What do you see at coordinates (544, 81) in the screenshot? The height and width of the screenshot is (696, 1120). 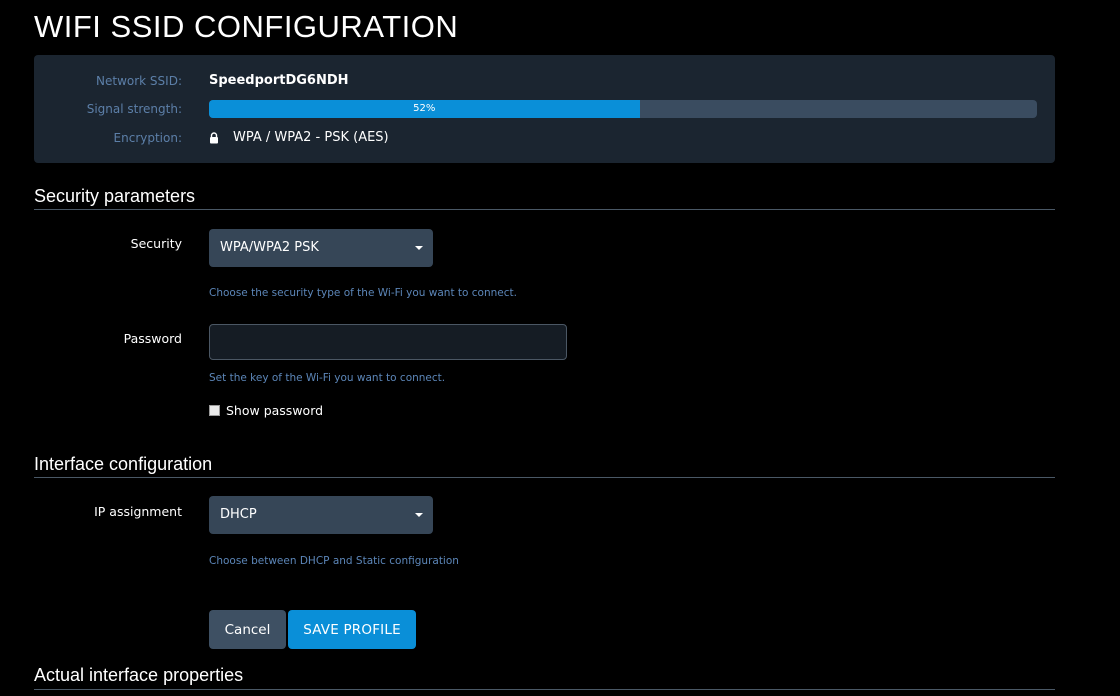 I see `ssid-row: Network SSID: SpeedportDG6NDH` at bounding box center [544, 81].